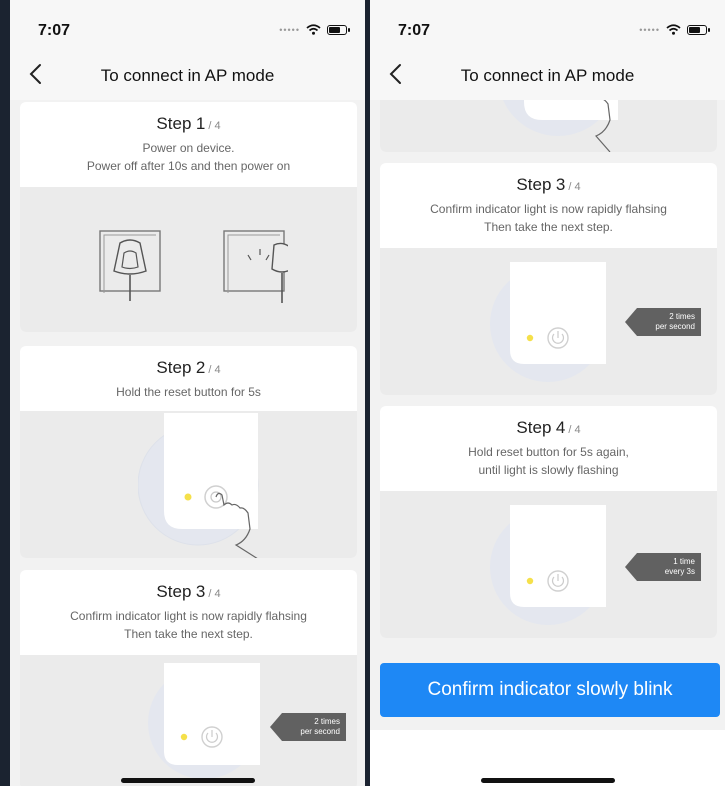 Image resolution: width=725 pixels, height=786 pixels. I want to click on step-card-2: Step 2/ 4 Hold the reset button for 5s, so click(188, 452).